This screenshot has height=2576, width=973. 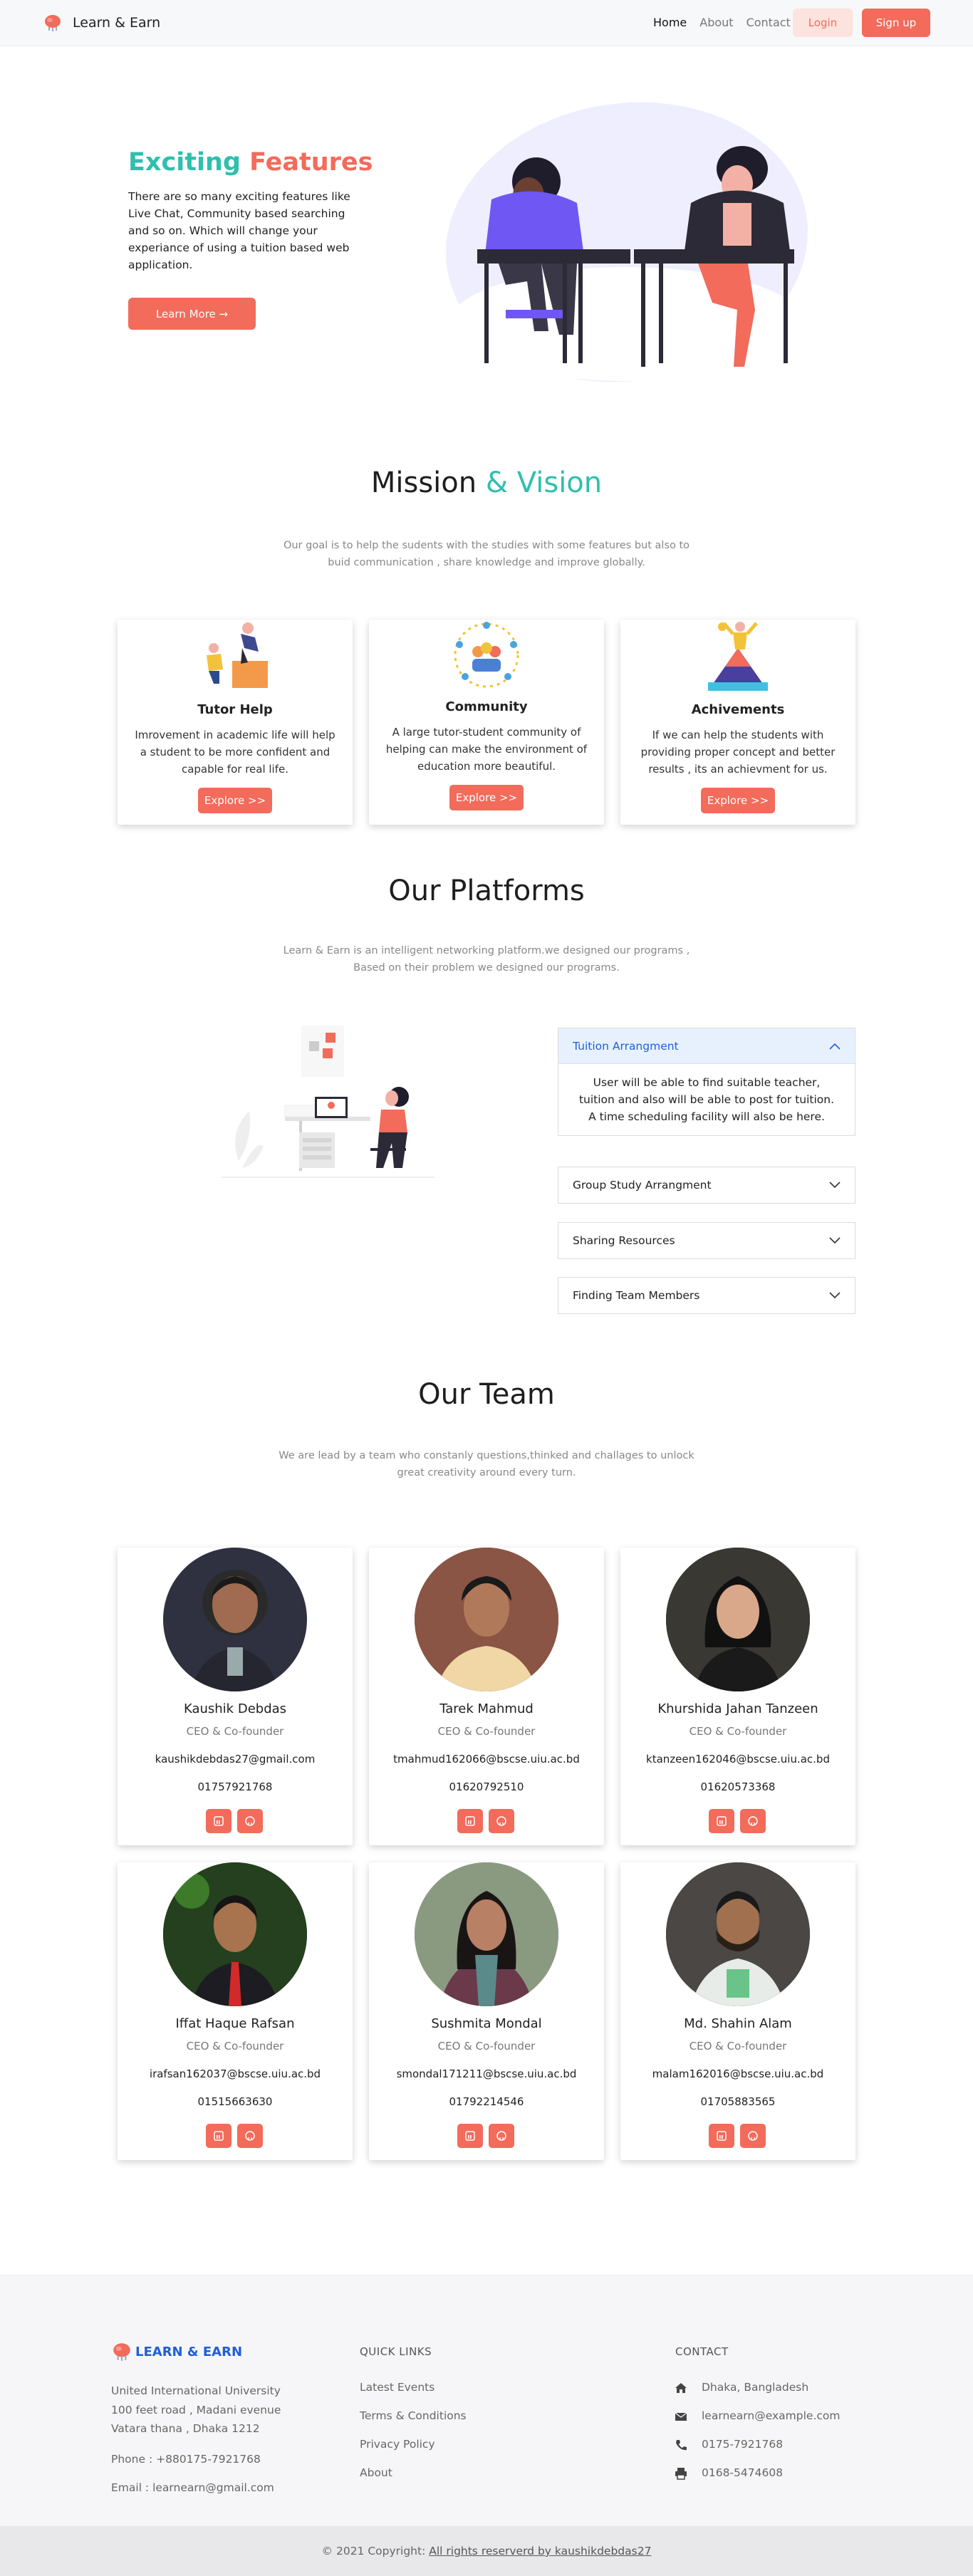 I want to click on member-name: Tarek Mahmud, so click(x=486, y=1708).